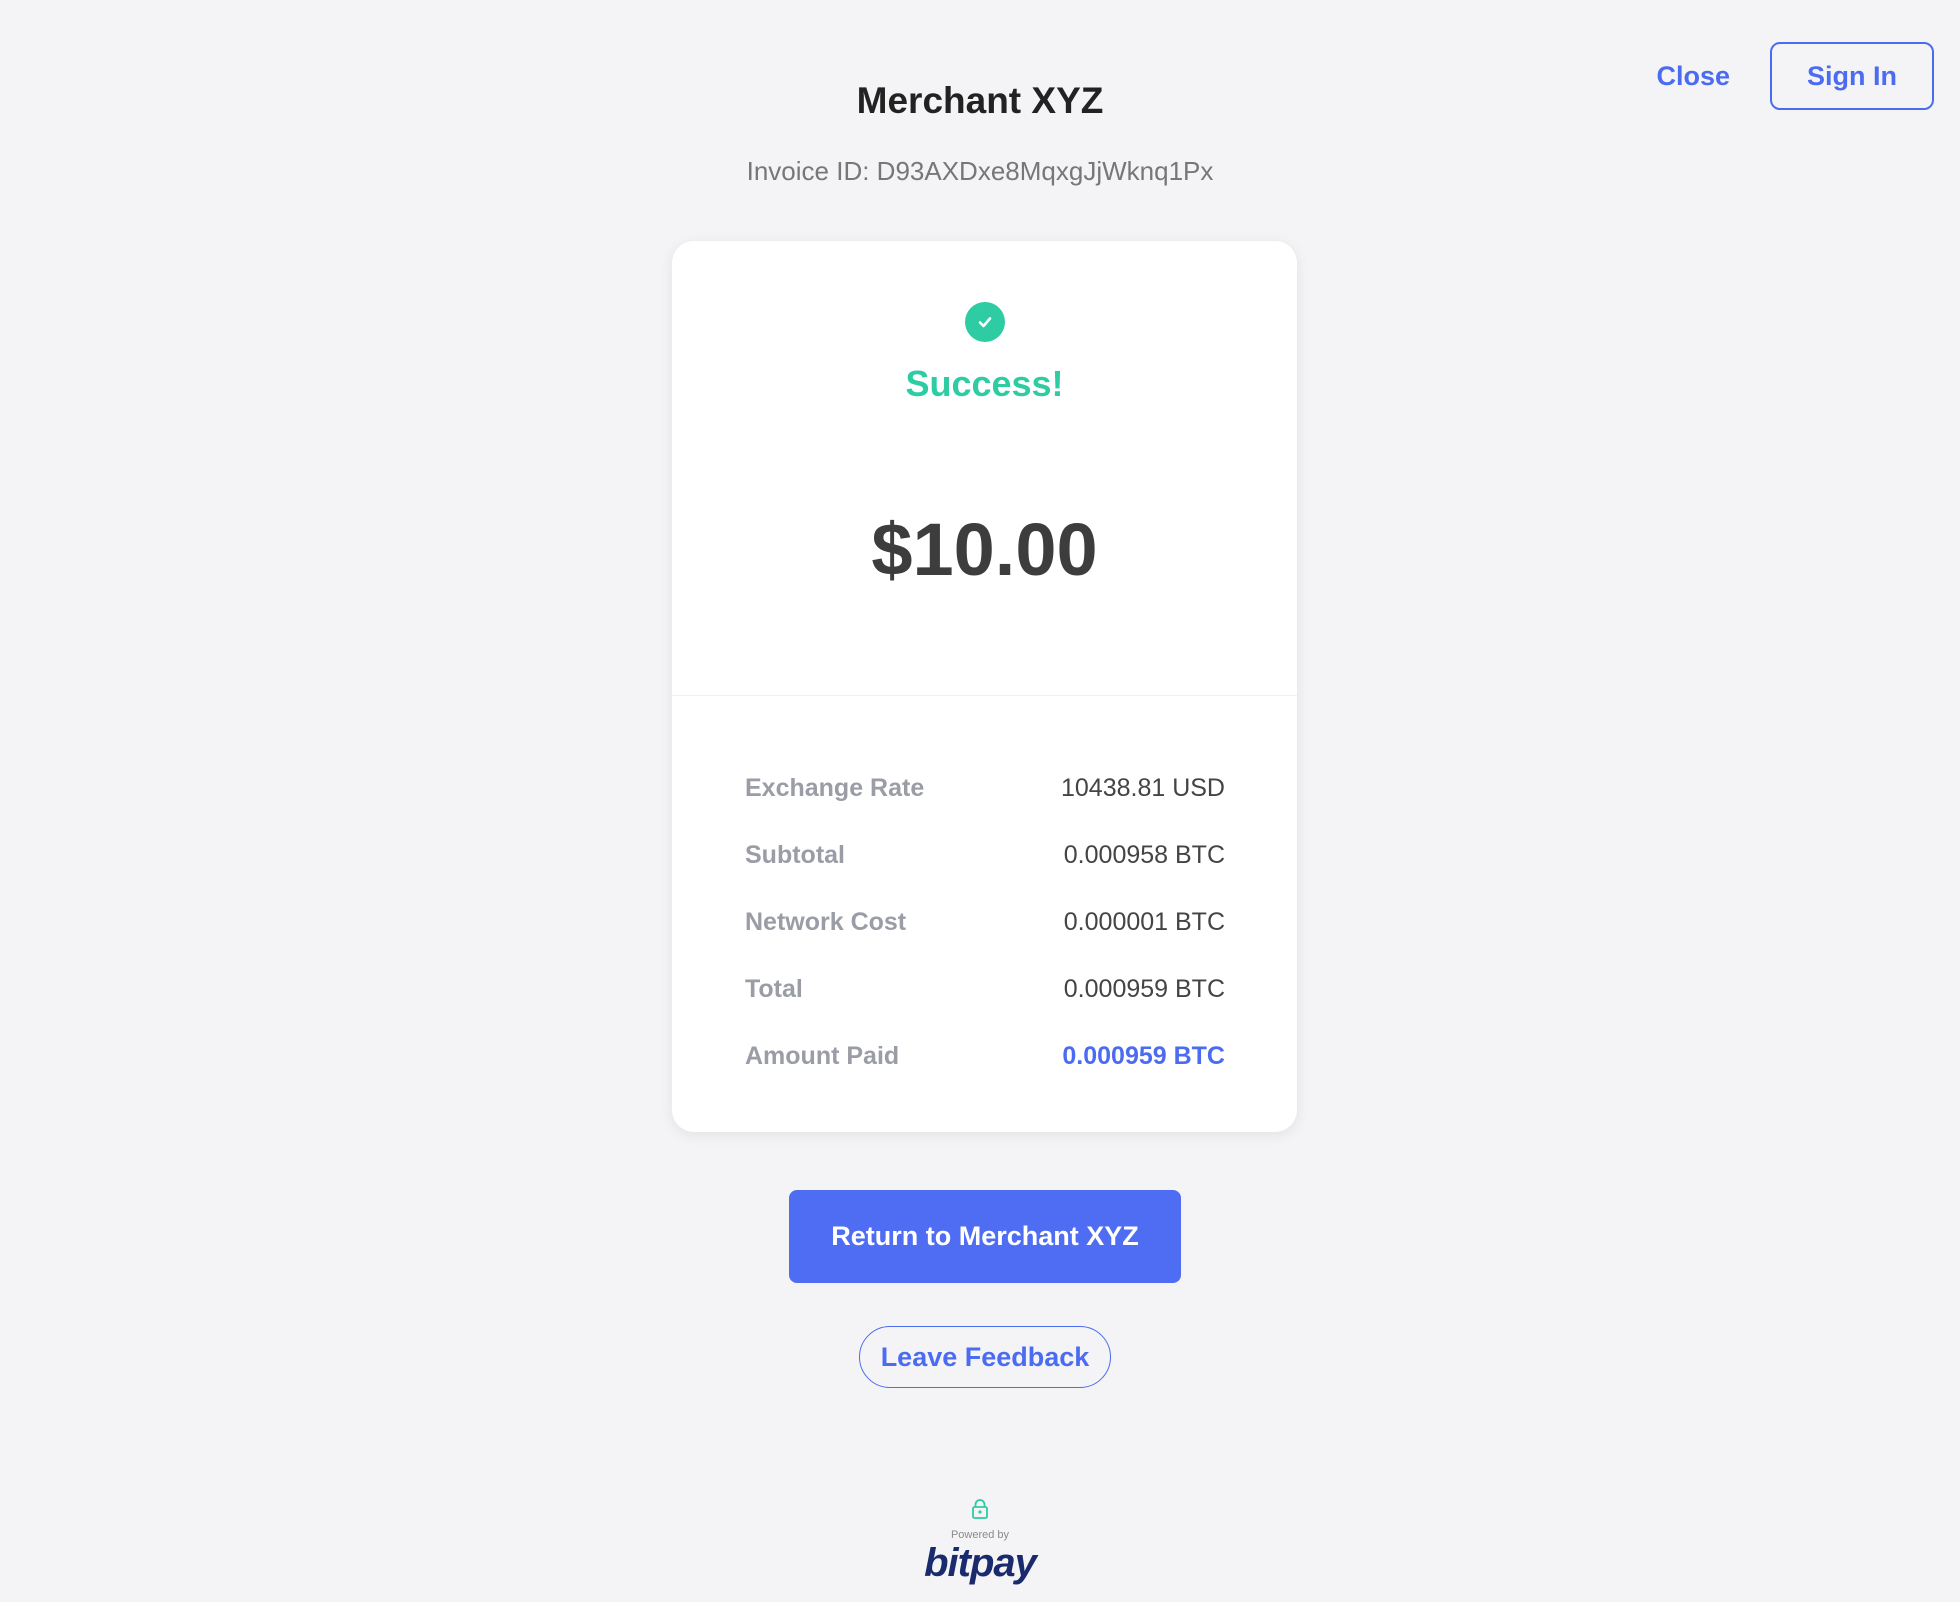  I want to click on return-to-merchant-button: Return to Merchant XYZ, so click(985, 1236).